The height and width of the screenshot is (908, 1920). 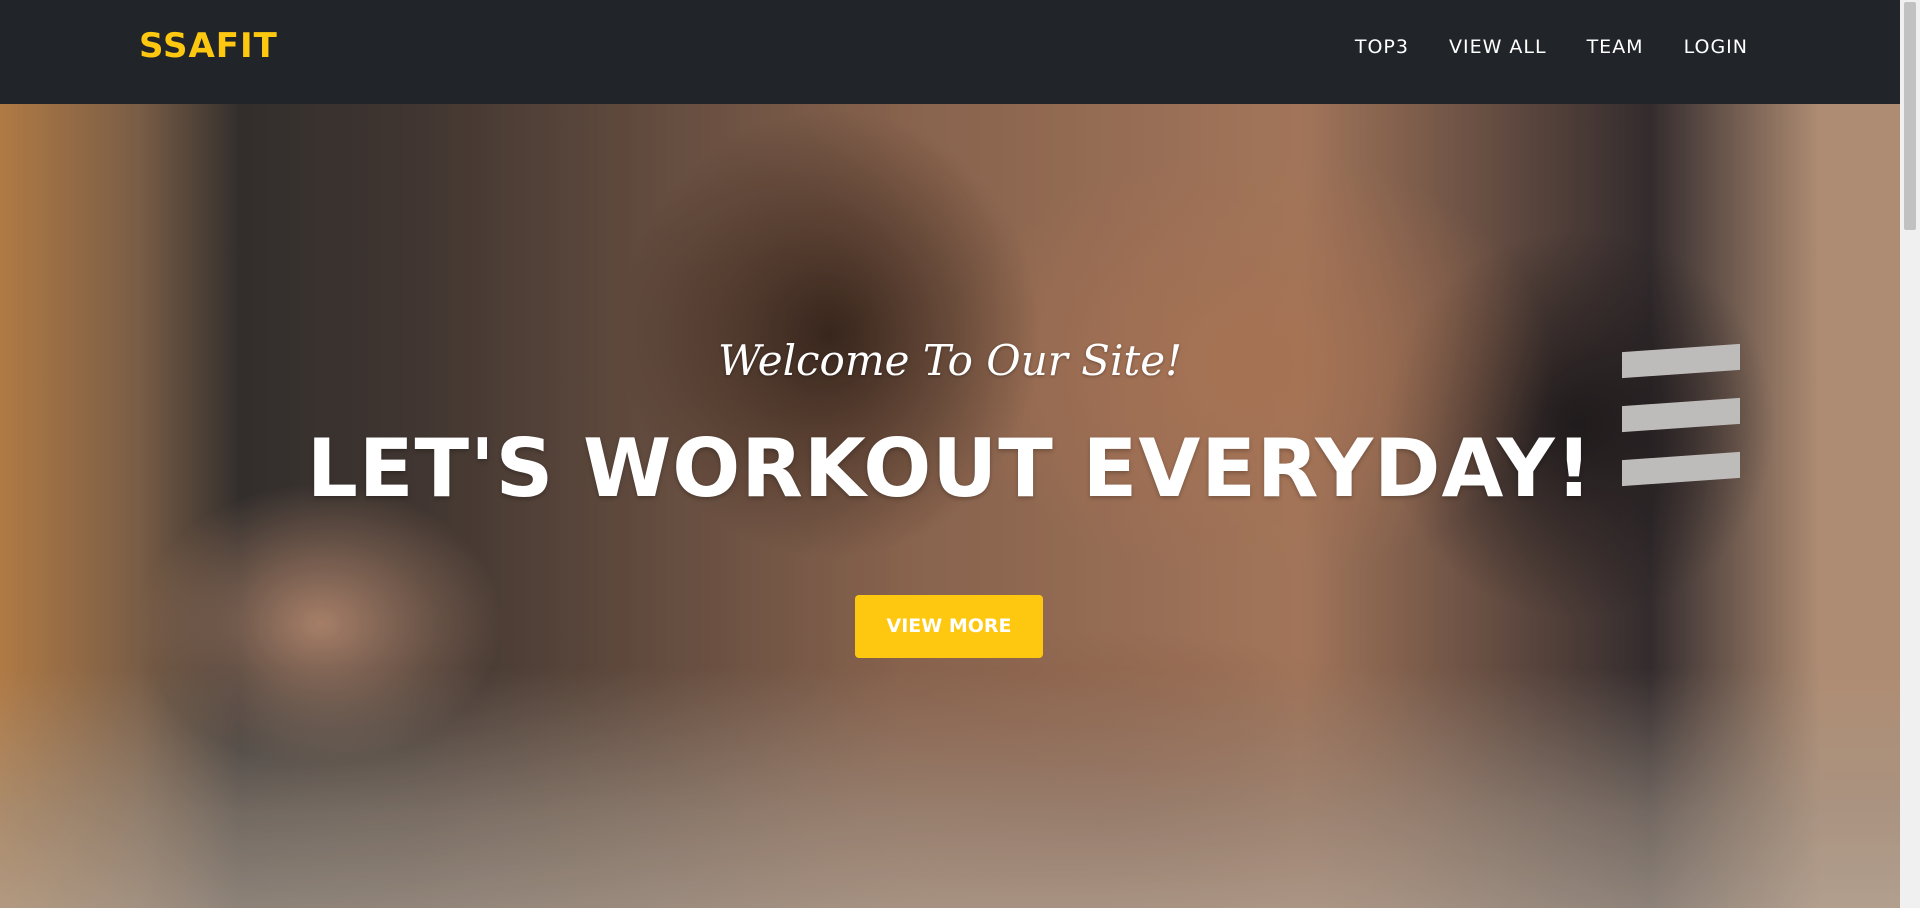 What do you see at coordinates (1716, 47) in the screenshot?
I see `nav-link-login: LOGIN` at bounding box center [1716, 47].